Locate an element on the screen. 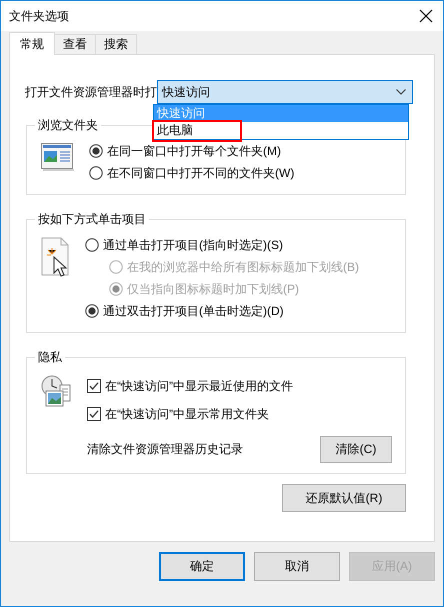 The height and width of the screenshot is (607, 444). group-title: 浏览文件夹 is located at coordinates (68, 125).